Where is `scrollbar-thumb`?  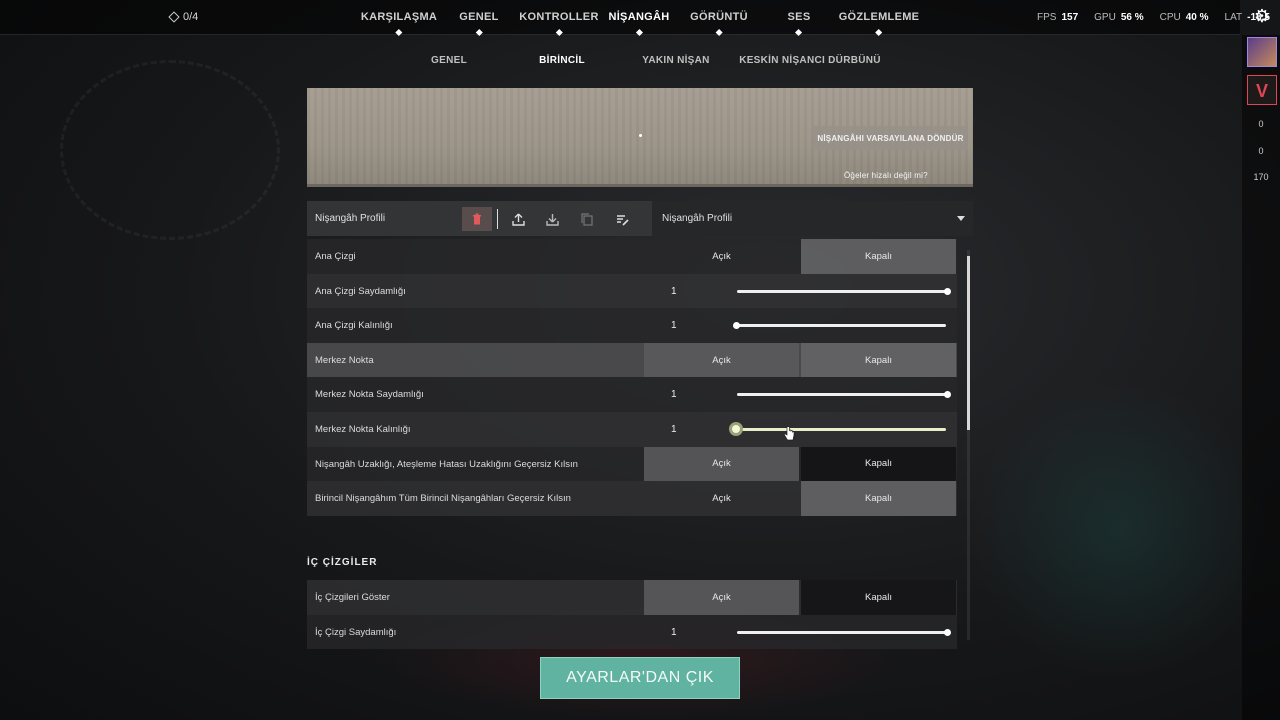 scrollbar-thumb is located at coordinates (968, 343).